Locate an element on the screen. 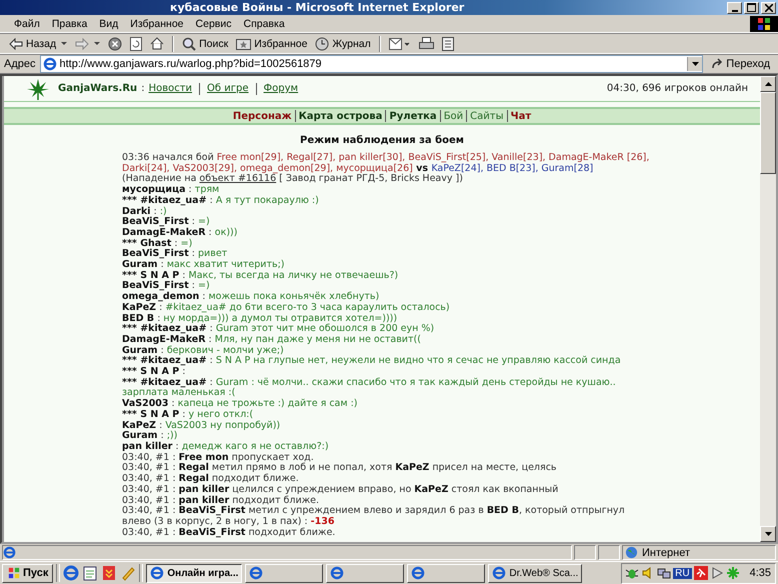 Image resolution: width=778 pixels, height=584 pixels. forward-arrow-icon is located at coordinates (82, 44).